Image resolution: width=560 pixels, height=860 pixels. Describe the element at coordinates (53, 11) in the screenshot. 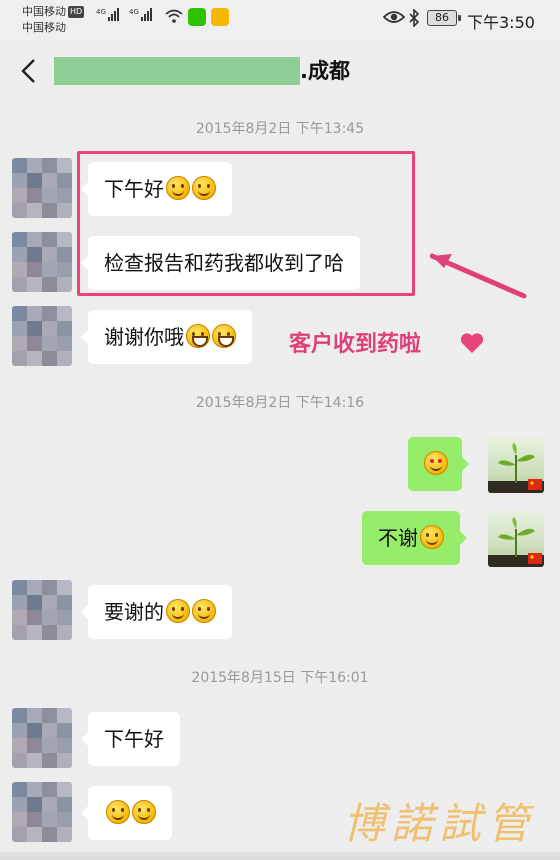

I see `carrier-label-1: 中国移动 HD` at that location.